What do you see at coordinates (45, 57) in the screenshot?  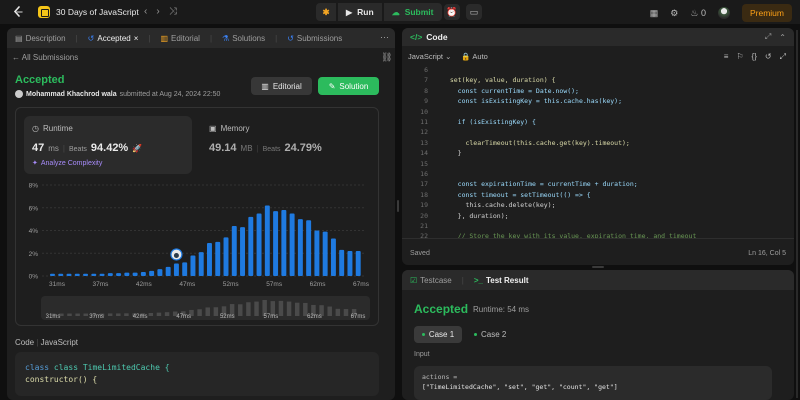 I see `back-to-submissions: ← All Submissions` at bounding box center [45, 57].